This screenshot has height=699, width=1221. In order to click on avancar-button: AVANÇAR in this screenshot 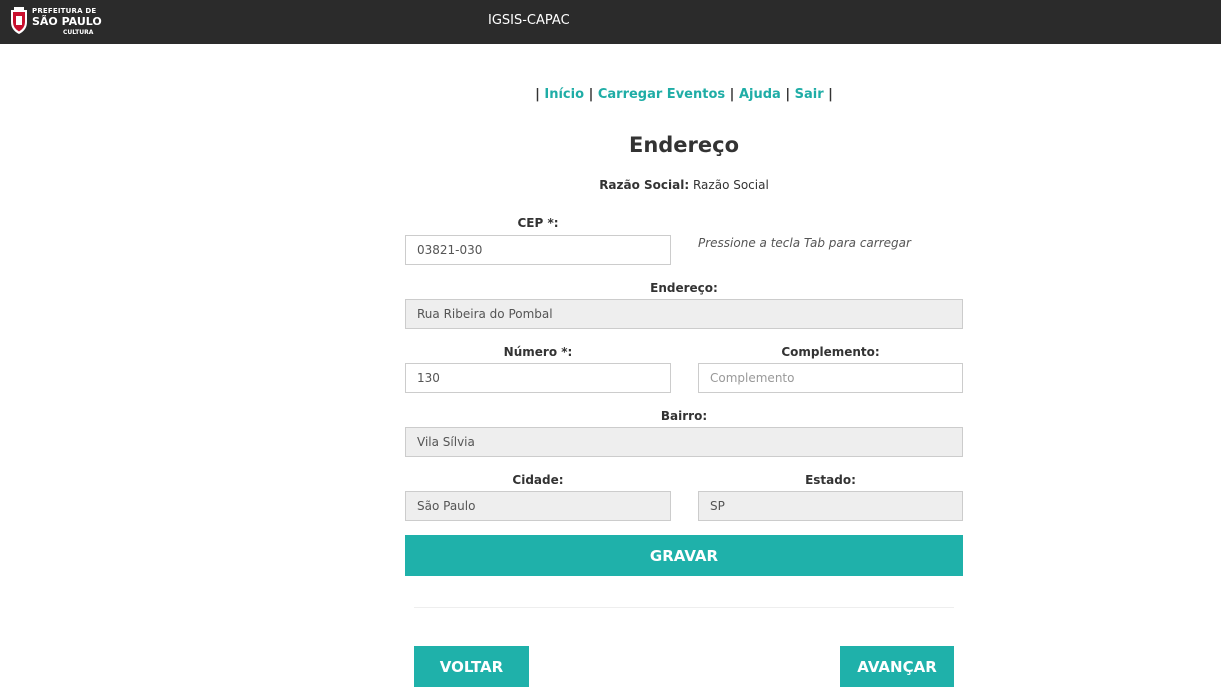, I will do `click(897, 666)`.